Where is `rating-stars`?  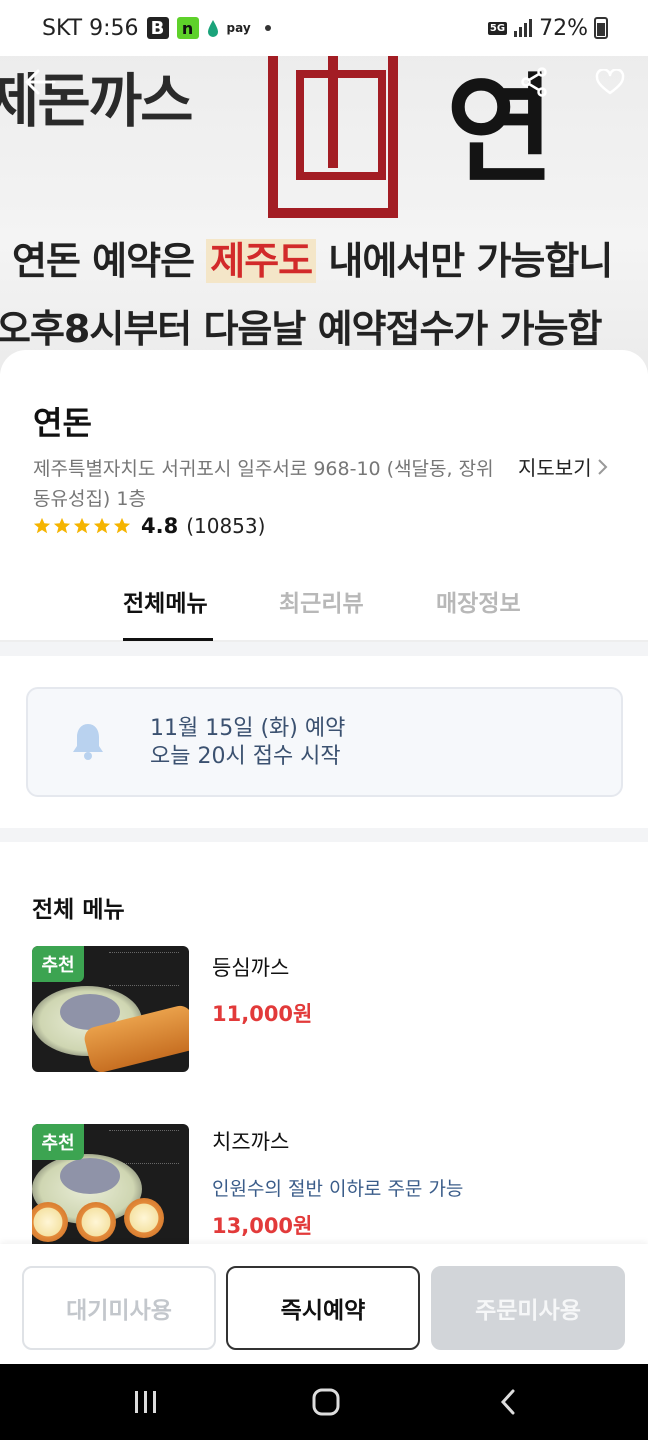
rating-stars is located at coordinates (82, 526).